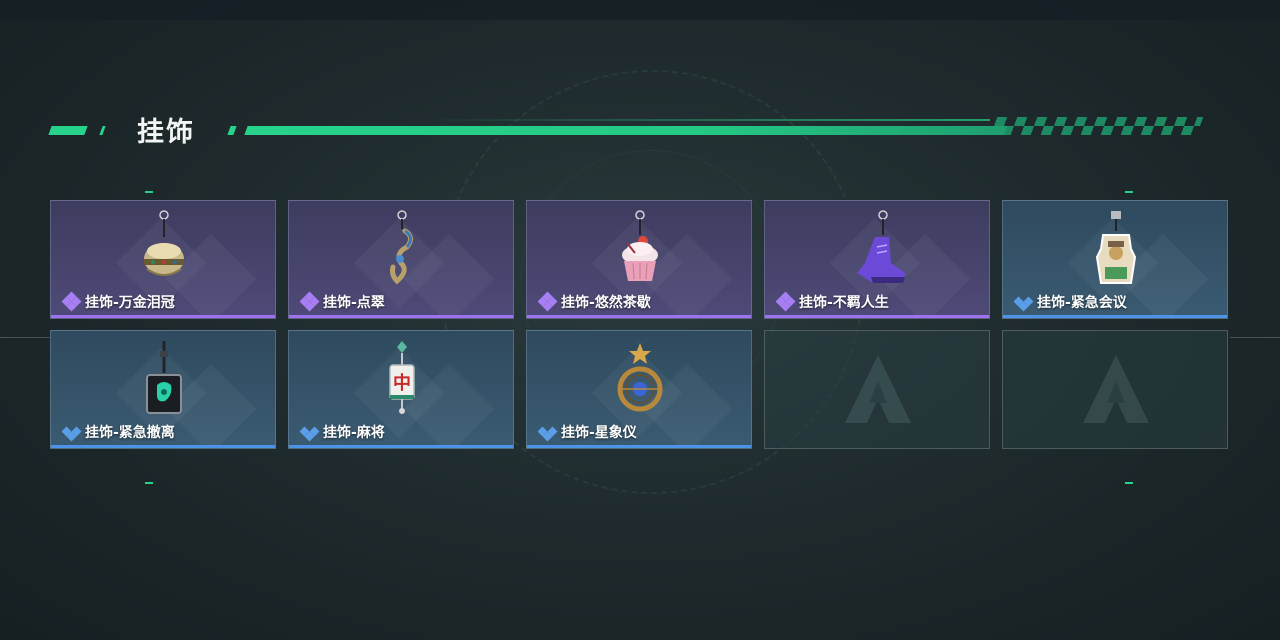 This screenshot has height=640, width=1280. I want to click on header-checker-pattern, so click(1097, 126).